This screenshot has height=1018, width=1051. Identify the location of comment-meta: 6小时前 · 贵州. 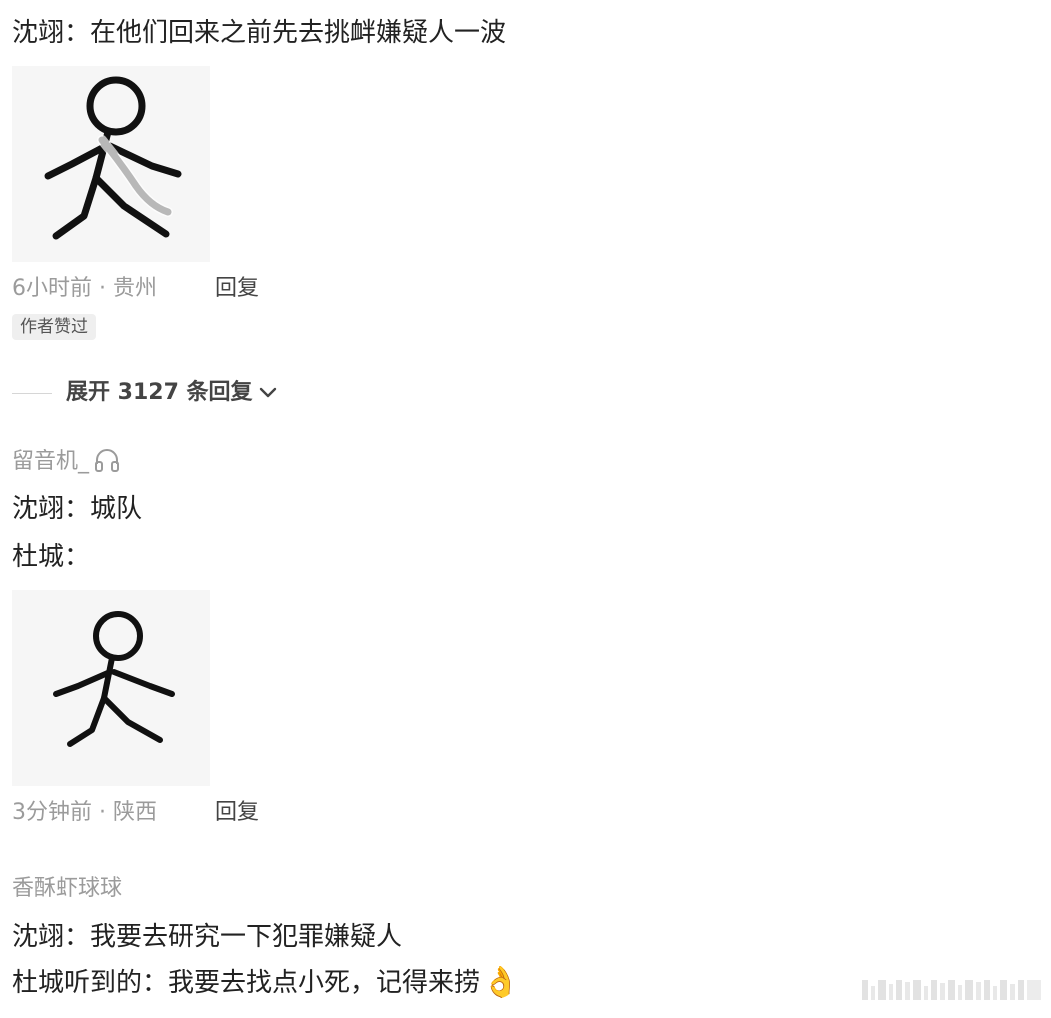
(84, 288).